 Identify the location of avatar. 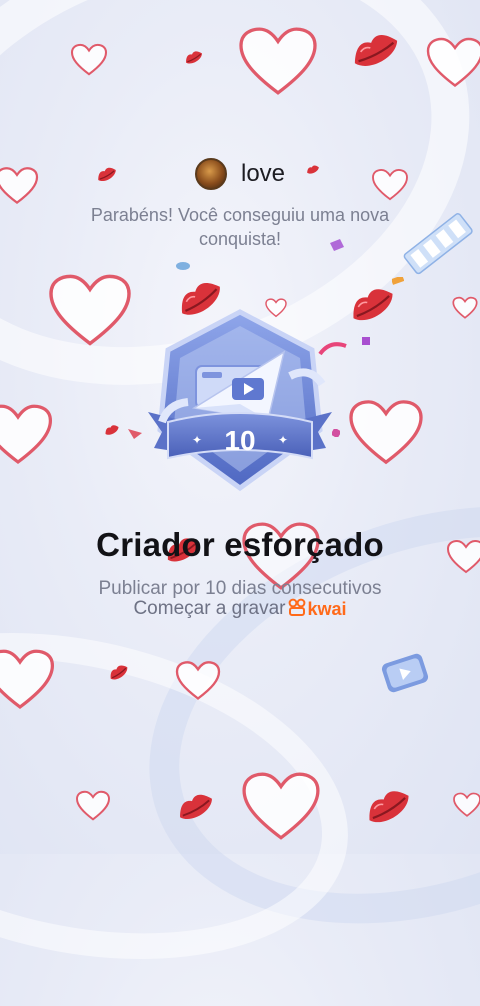
(210, 174).